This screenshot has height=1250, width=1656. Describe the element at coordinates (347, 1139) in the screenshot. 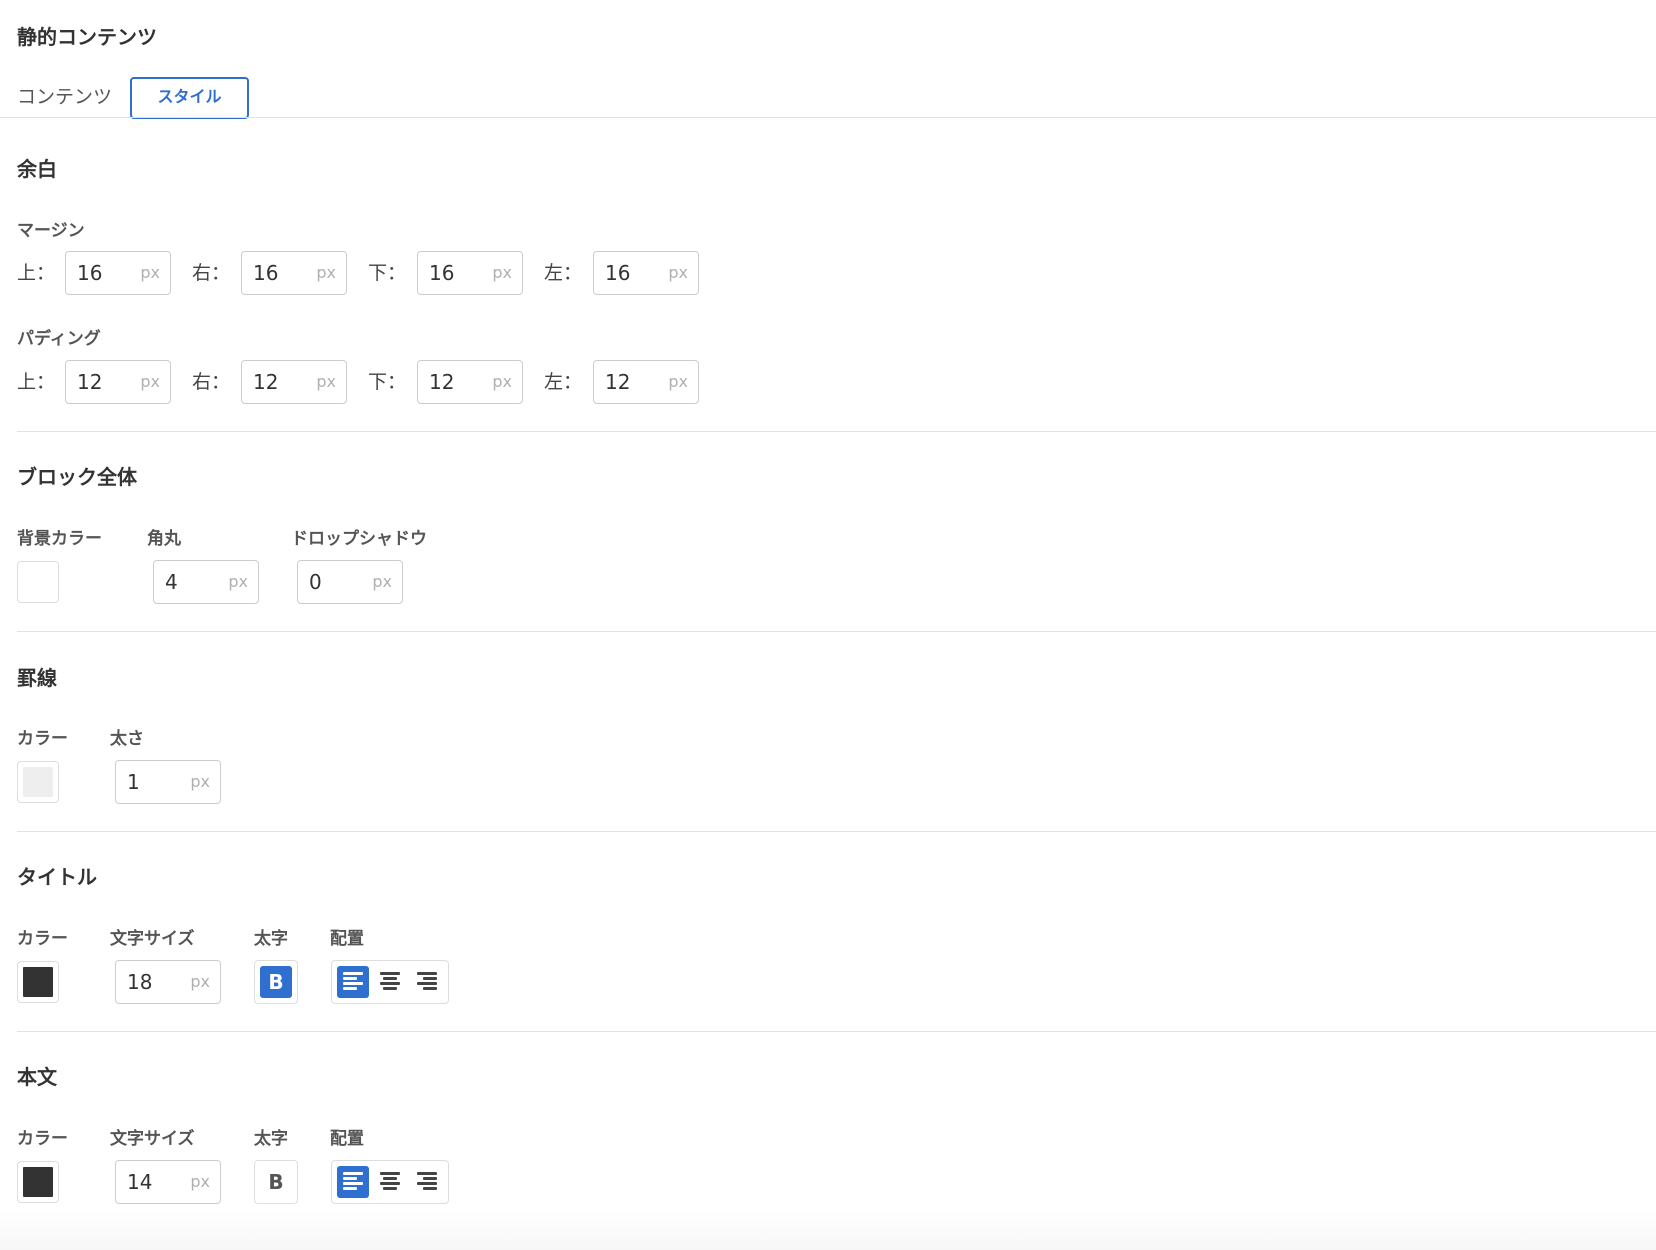

I see `body-align-label: 配置` at that location.